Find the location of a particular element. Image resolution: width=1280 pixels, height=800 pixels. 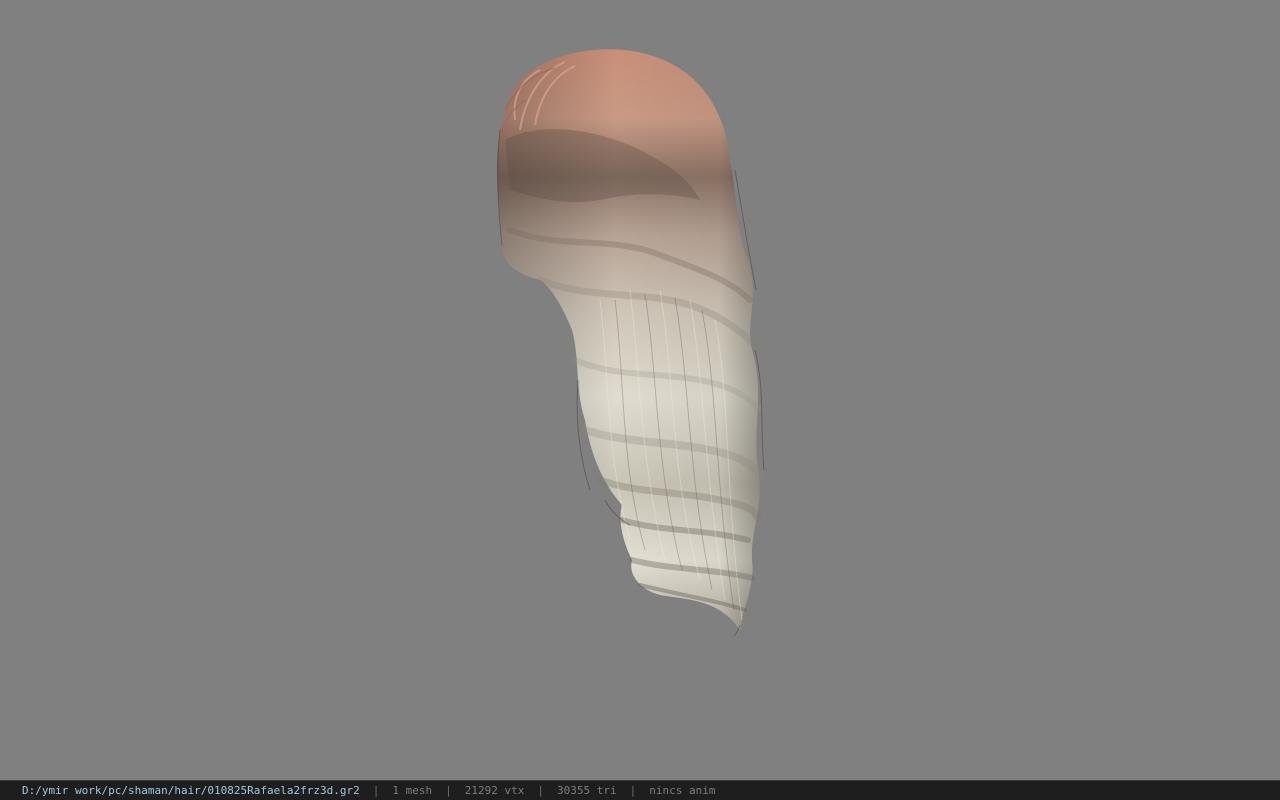

mesh-count: 1 mesh is located at coordinates (412, 790).